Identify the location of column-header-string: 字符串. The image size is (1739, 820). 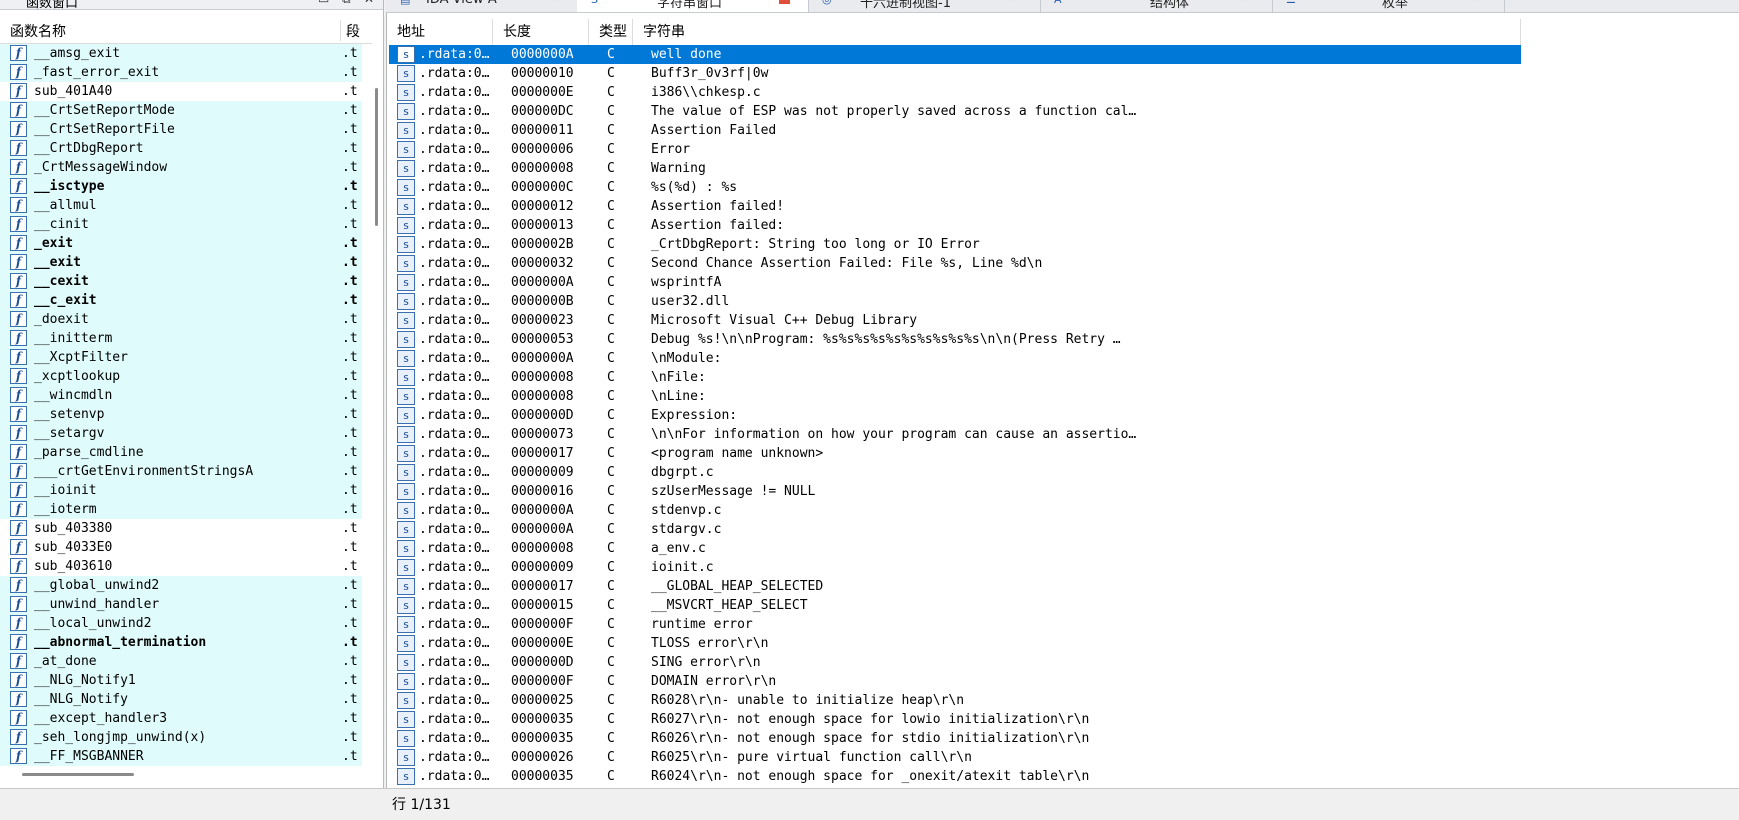
(1077, 32).